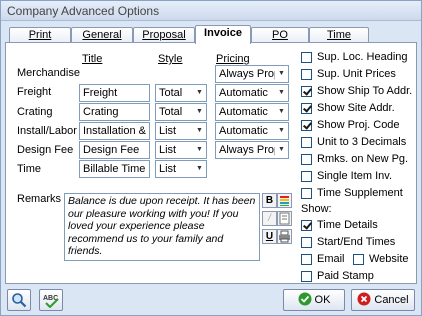 The width and height of the screenshot is (422, 316). Describe the element at coordinates (170, 59) in the screenshot. I see `style-column-header: Style` at that location.